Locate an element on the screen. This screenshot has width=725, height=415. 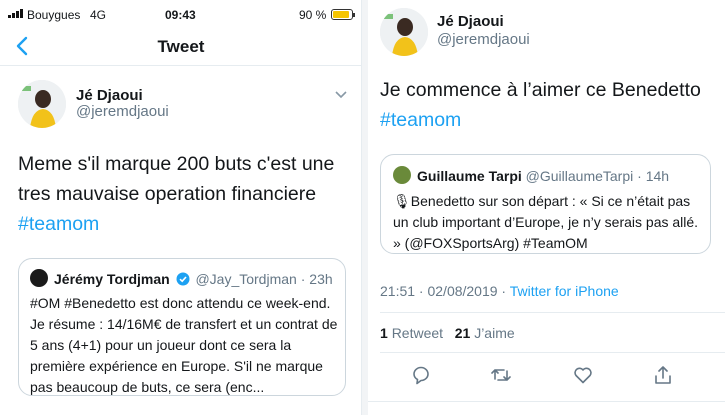
tweet-body: Je commence à l’aimer ce Benedetto is located at coordinates (540, 90).